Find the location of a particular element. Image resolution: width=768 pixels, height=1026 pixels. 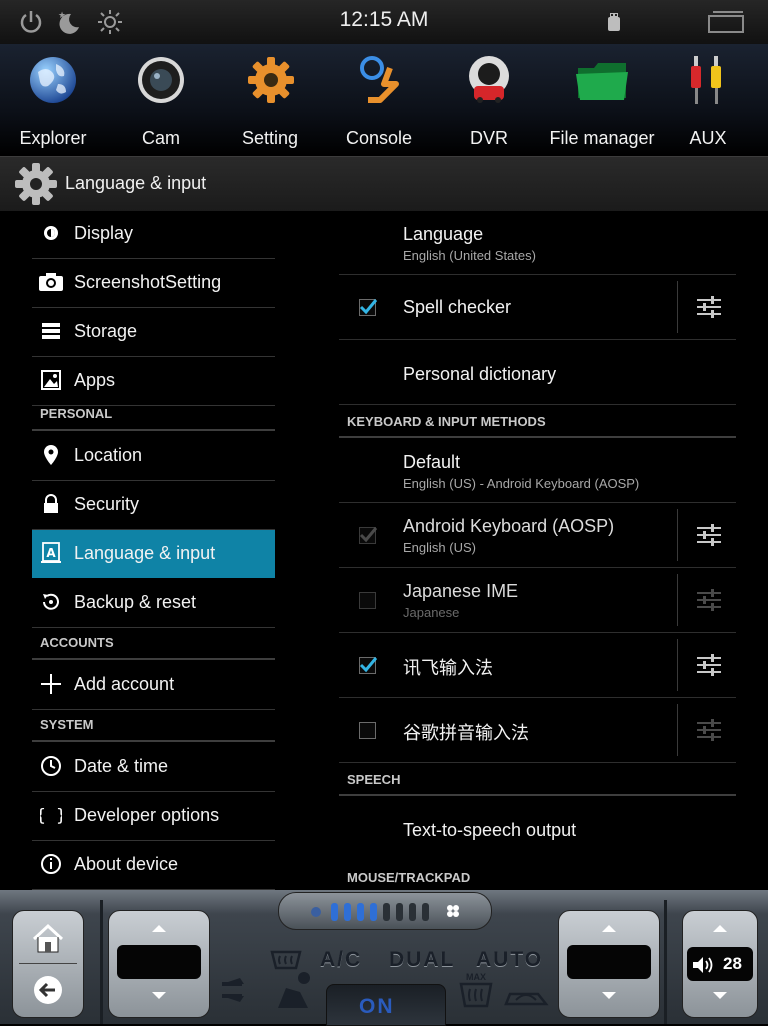

xunfei-ime-checkbox is located at coordinates (368, 665).